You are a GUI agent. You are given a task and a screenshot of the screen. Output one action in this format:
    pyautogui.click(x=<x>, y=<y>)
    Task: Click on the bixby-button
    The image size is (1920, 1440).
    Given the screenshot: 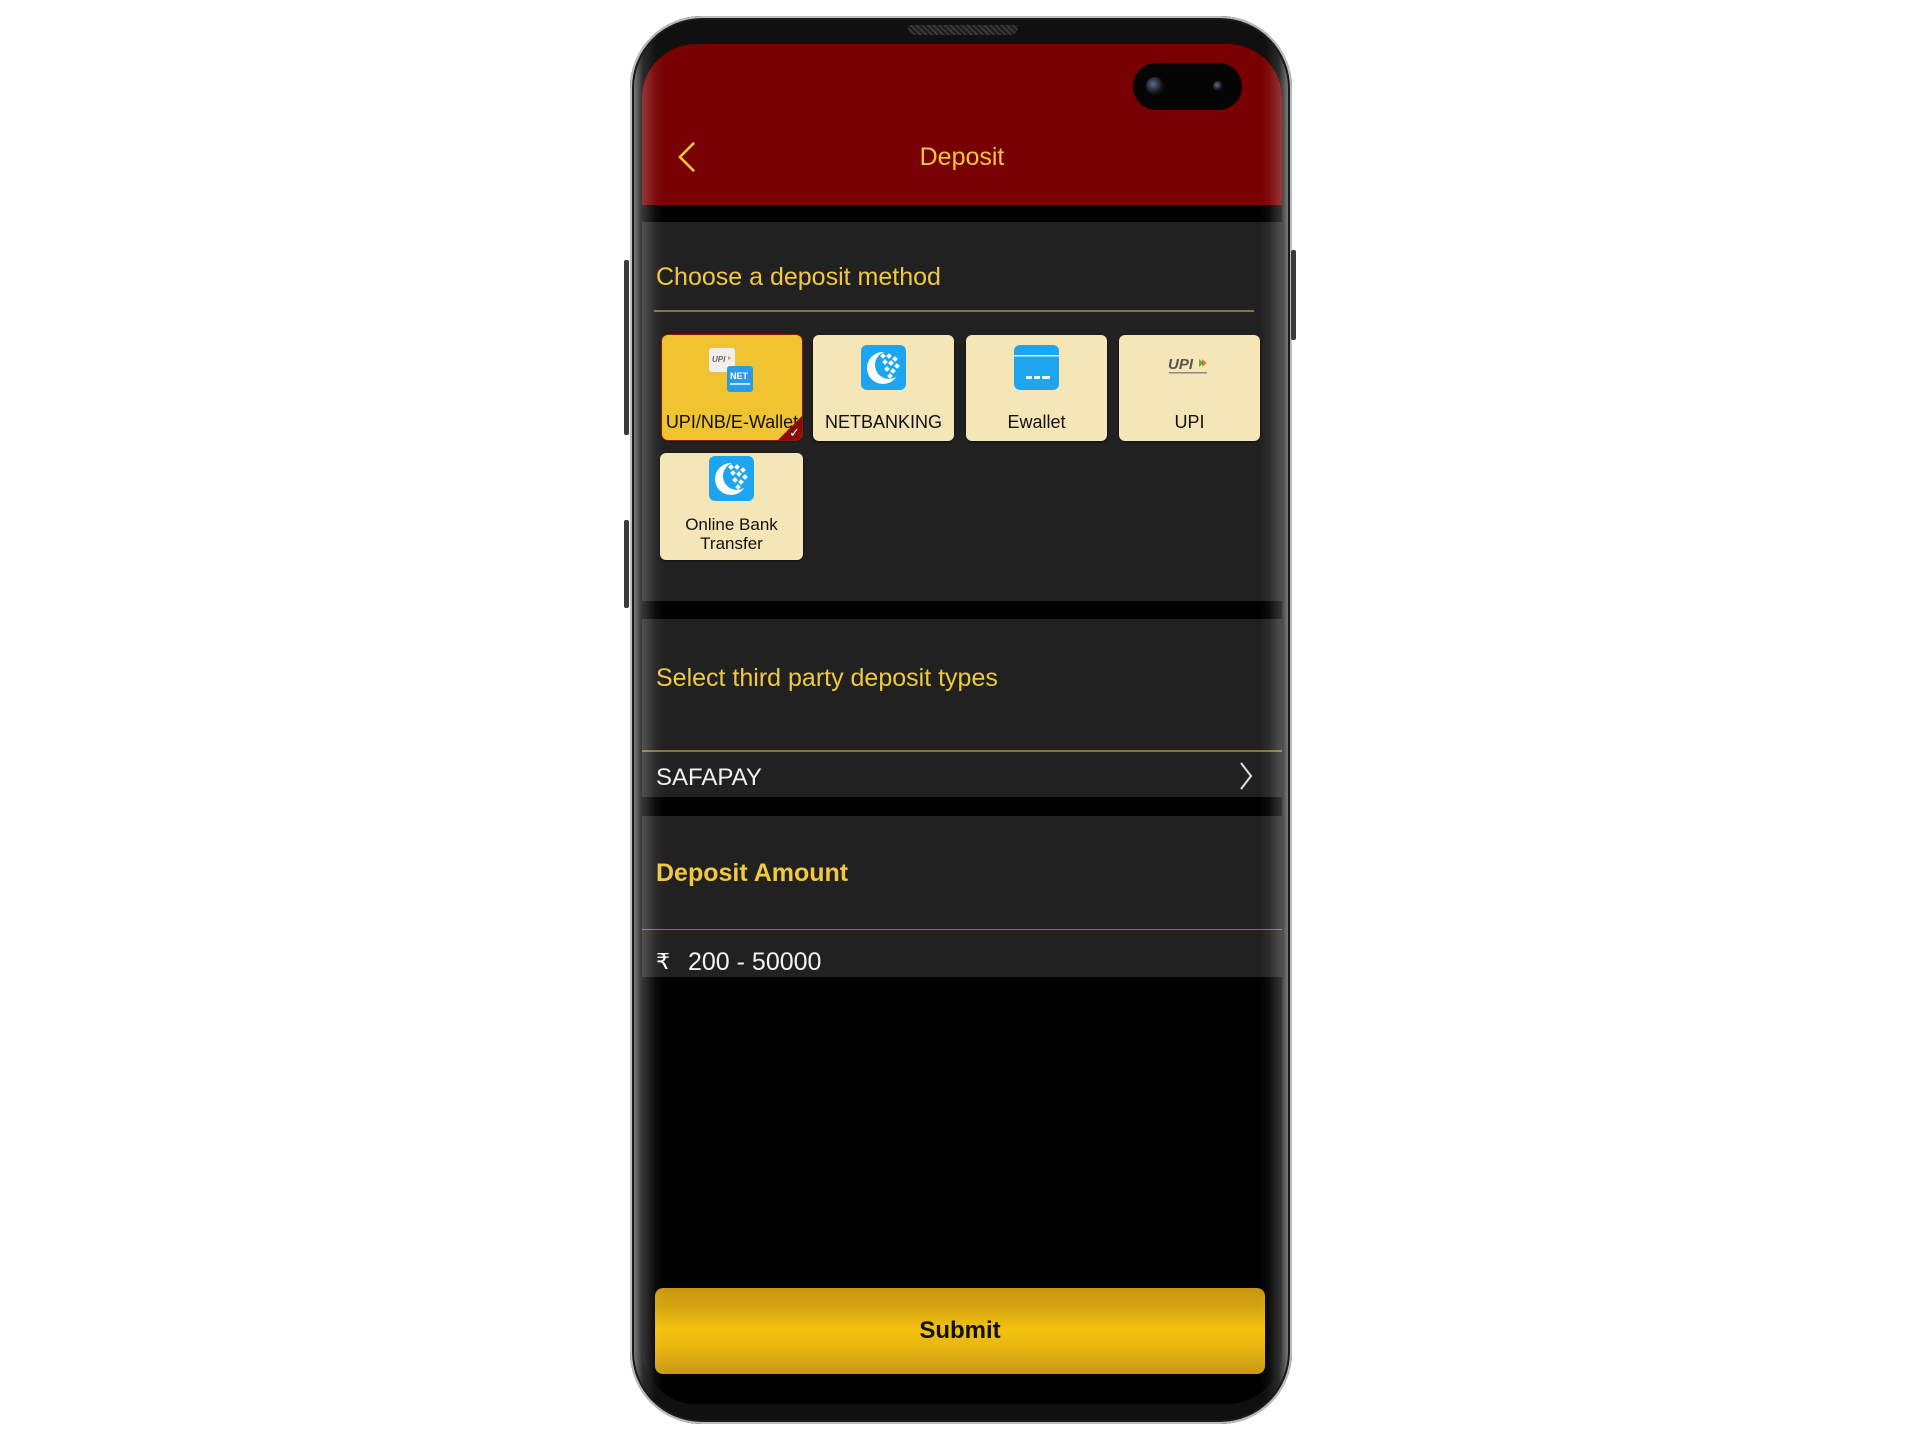 What is the action you would take?
    pyautogui.click(x=626, y=564)
    